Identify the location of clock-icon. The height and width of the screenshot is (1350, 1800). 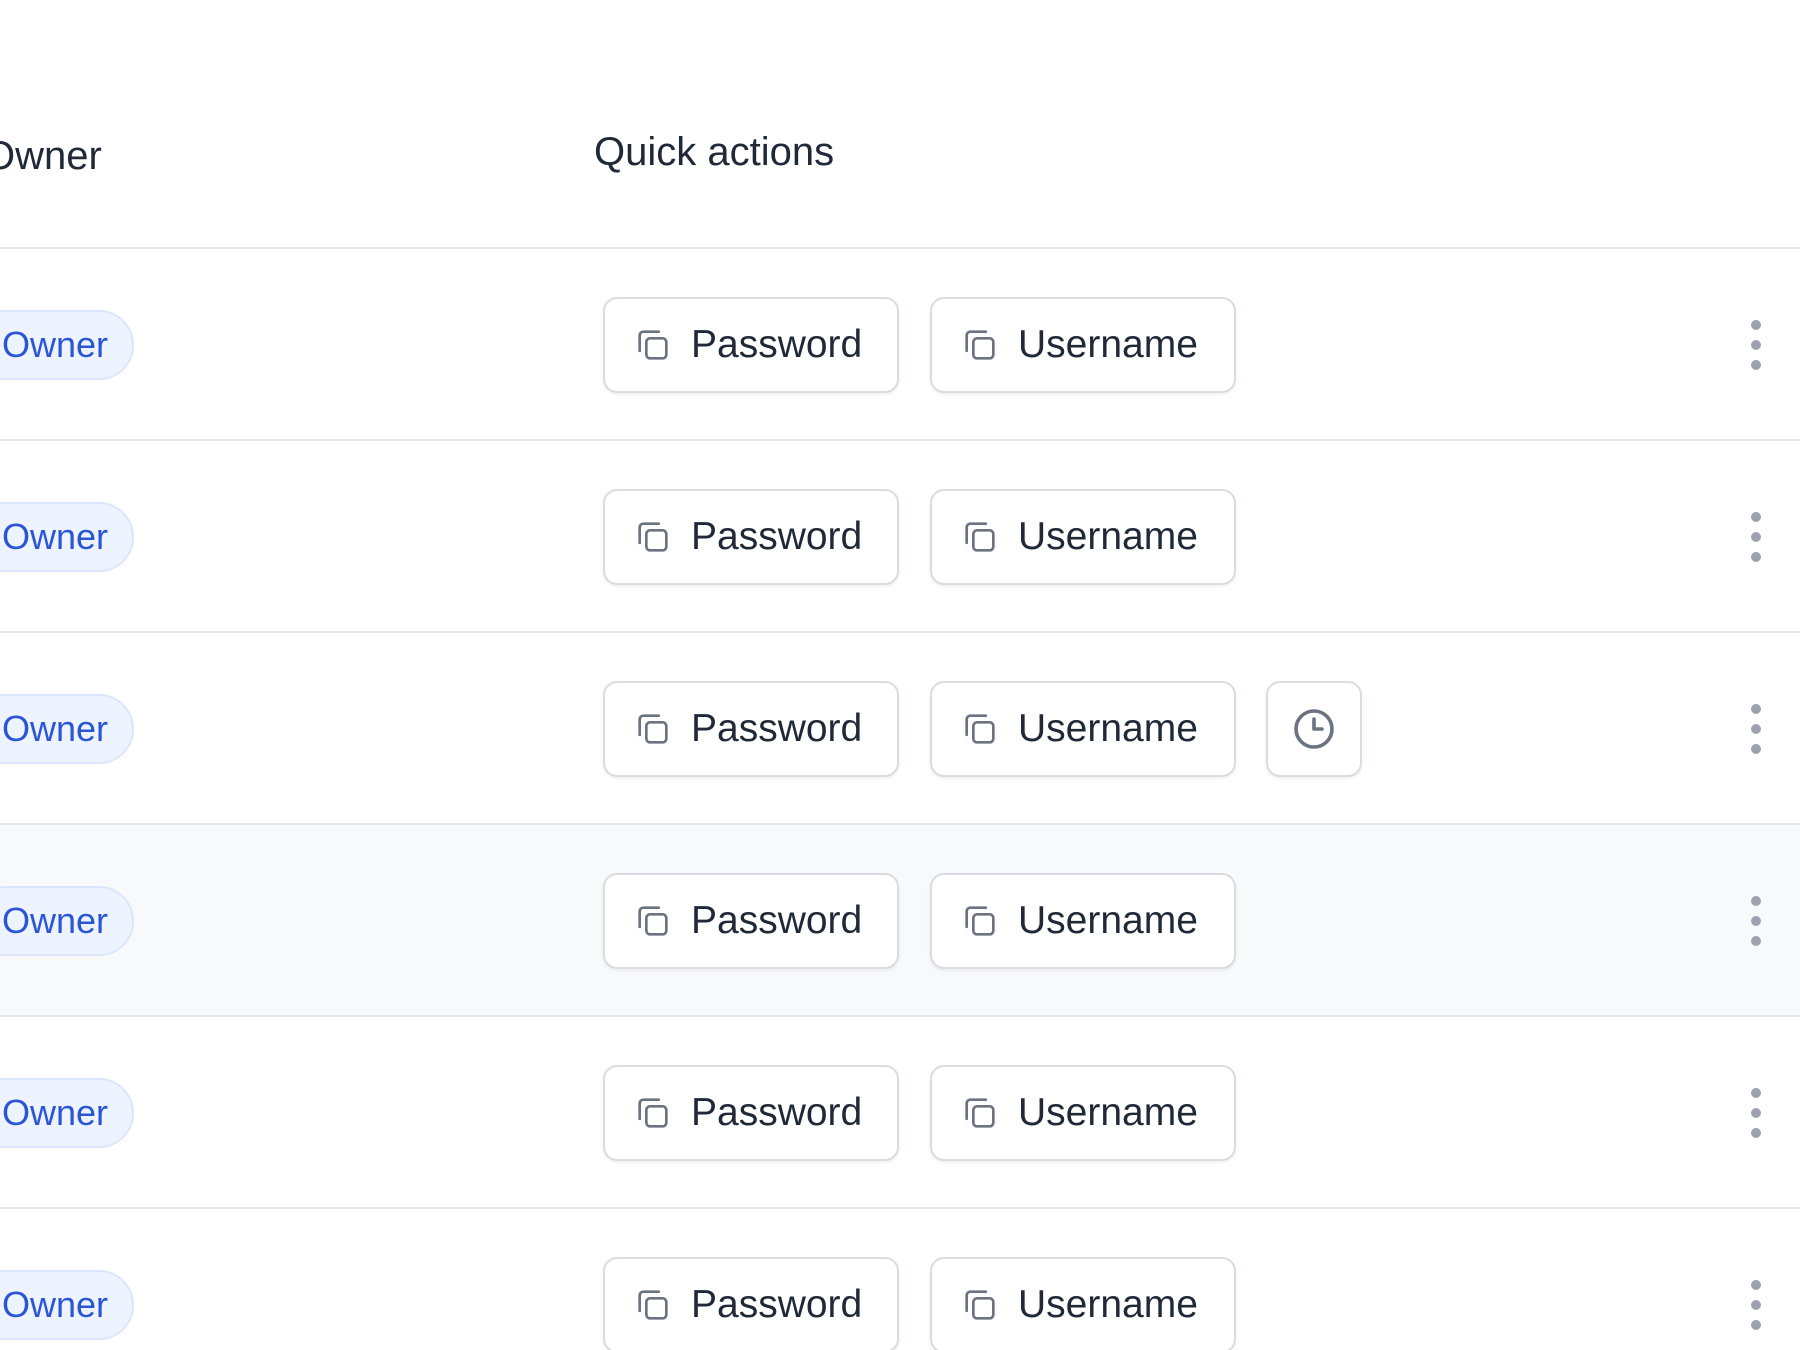
(1314, 729).